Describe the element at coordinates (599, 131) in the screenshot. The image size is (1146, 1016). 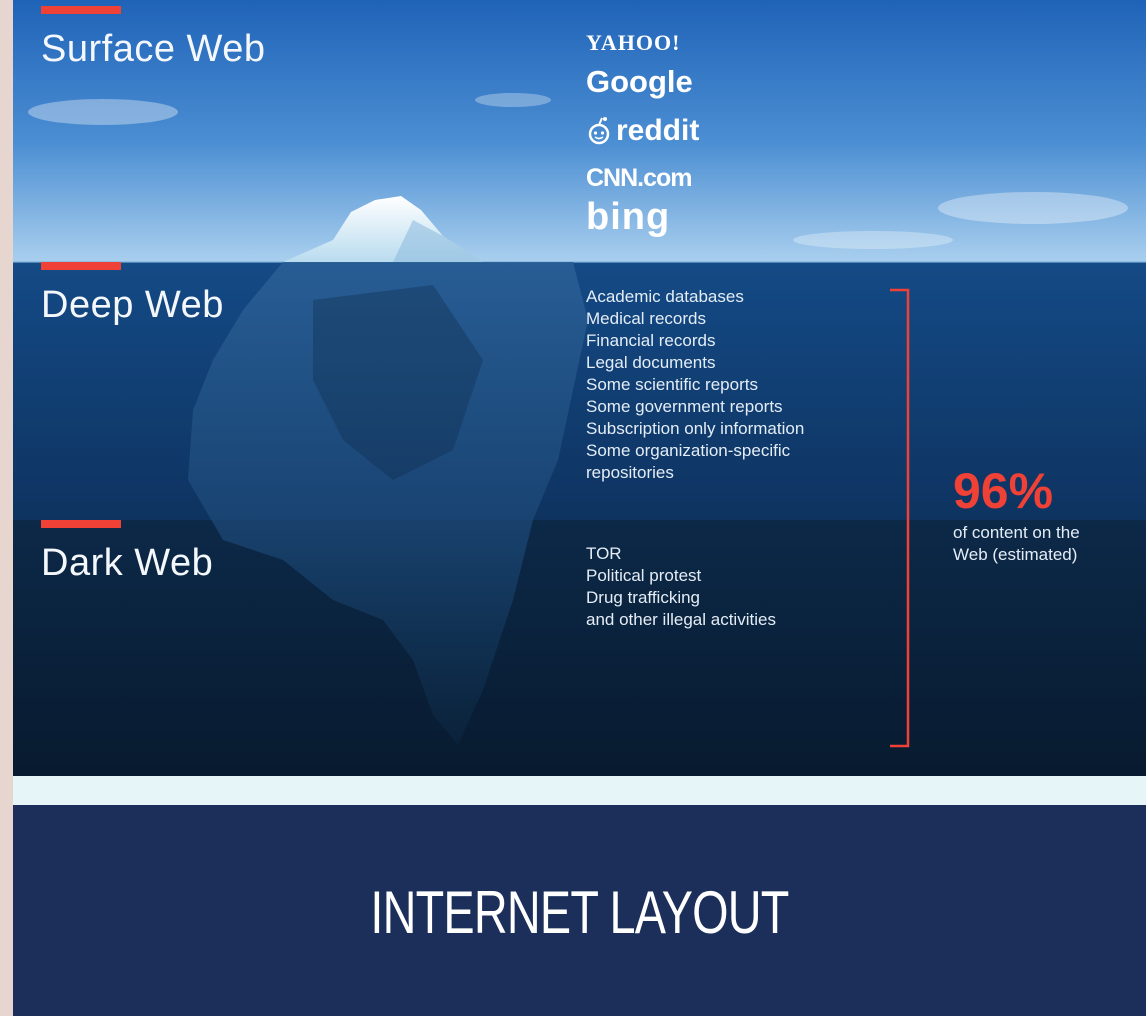
I see `reddit-alien-icon` at that location.